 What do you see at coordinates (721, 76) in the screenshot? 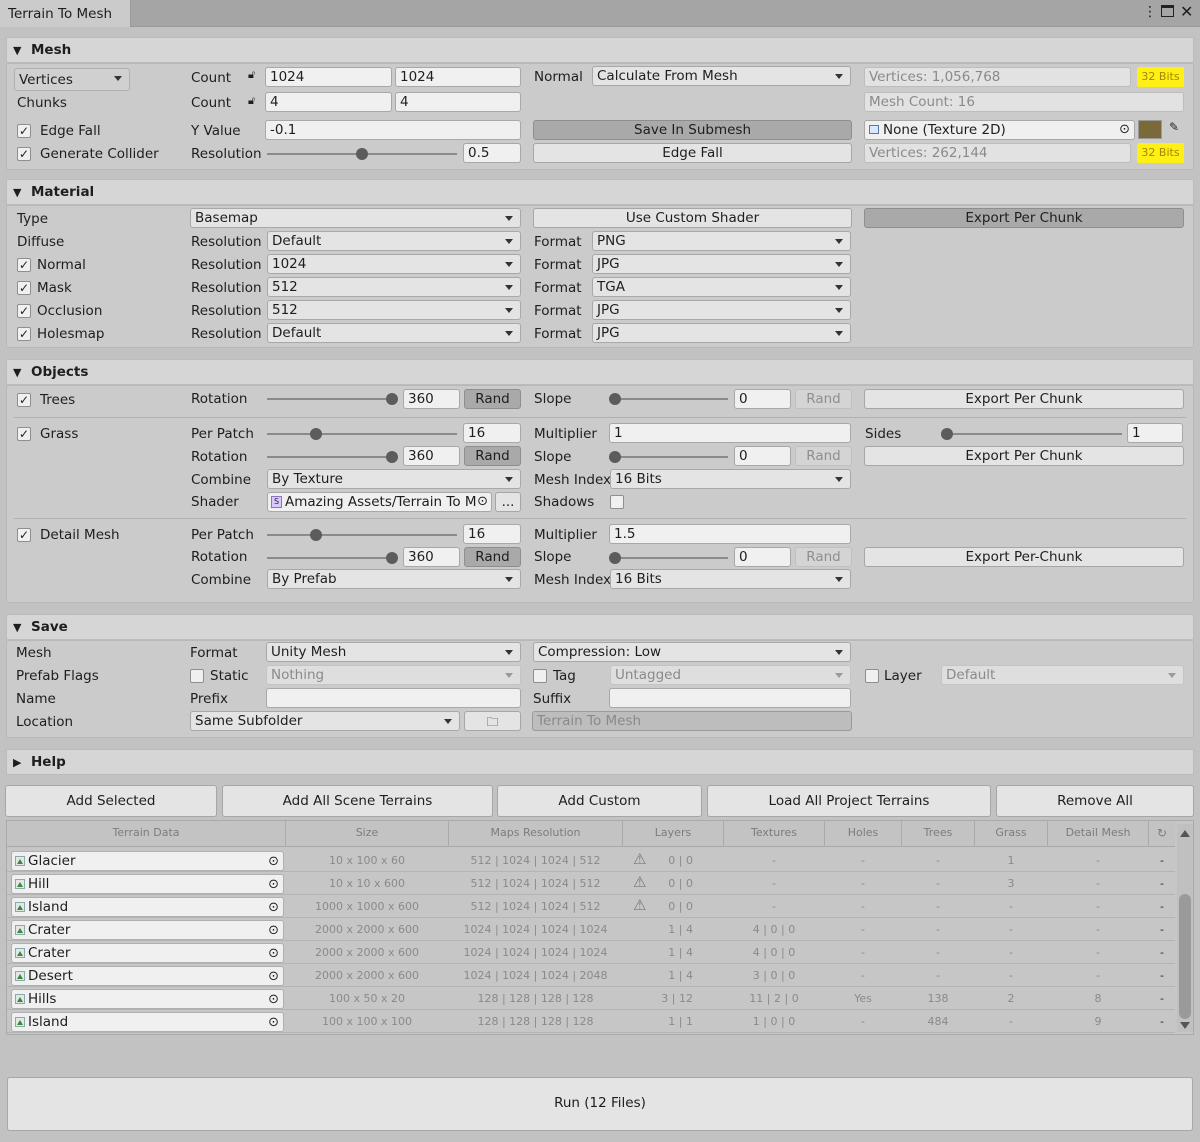
I see `normal-dropdown: Calculate From Mesh` at bounding box center [721, 76].